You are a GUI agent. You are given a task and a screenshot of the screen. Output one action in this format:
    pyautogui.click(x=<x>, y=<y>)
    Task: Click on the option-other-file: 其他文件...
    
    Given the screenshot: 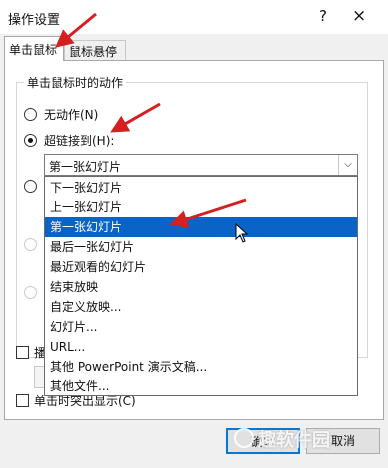 What is the action you would take?
    pyautogui.click(x=201, y=386)
    